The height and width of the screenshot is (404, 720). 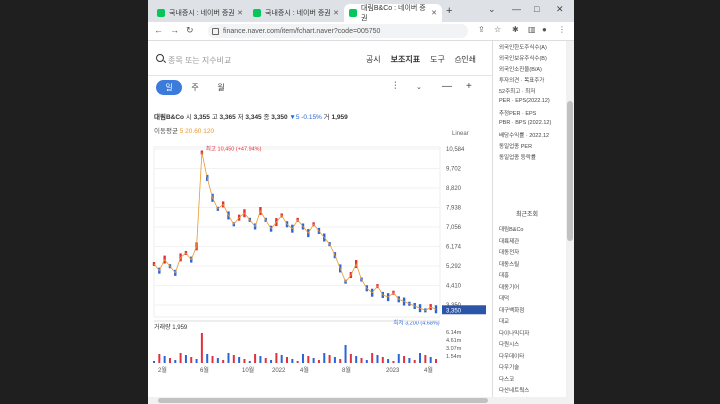 I want to click on volume-tick-label: 1.54m, so click(x=454, y=357).